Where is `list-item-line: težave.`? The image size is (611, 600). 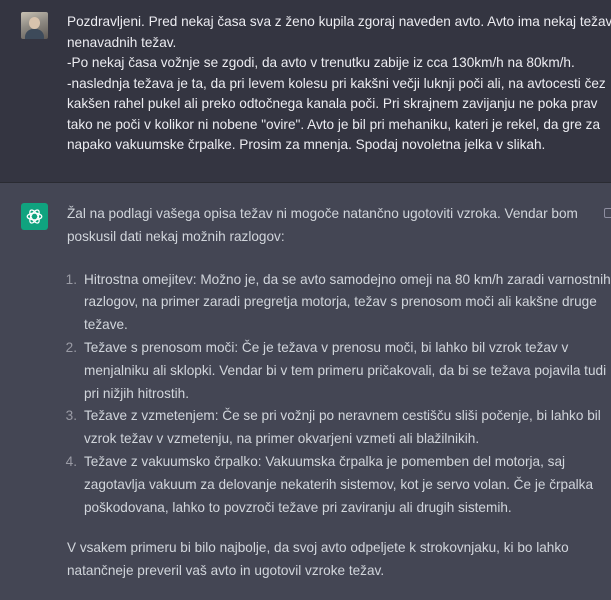
list-item-line: težave. is located at coordinates (106, 325).